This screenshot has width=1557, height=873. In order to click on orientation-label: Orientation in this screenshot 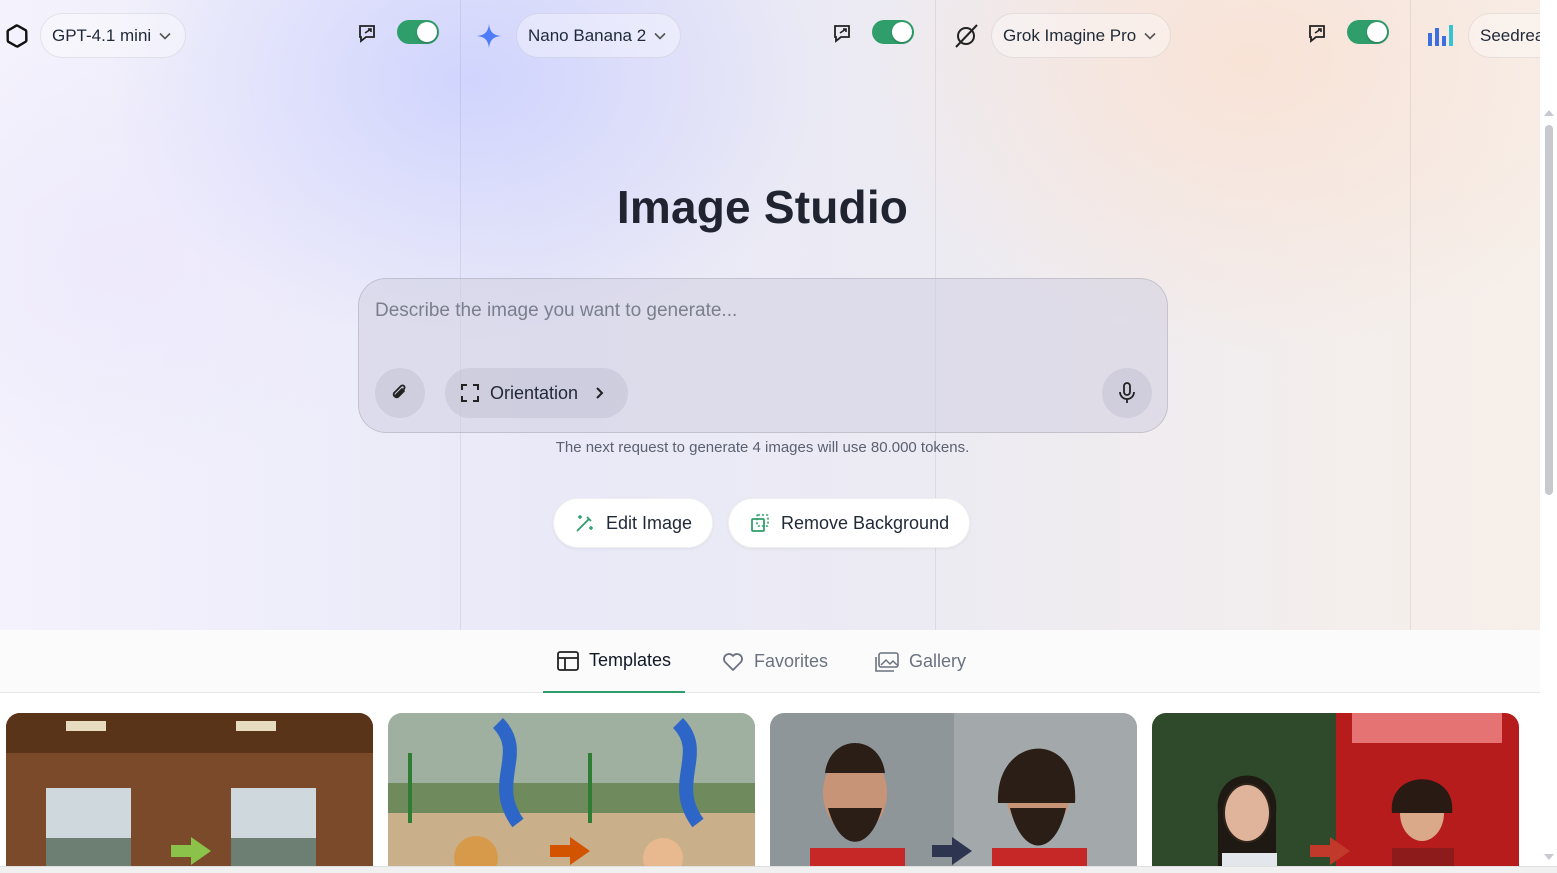, I will do `click(534, 392)`.